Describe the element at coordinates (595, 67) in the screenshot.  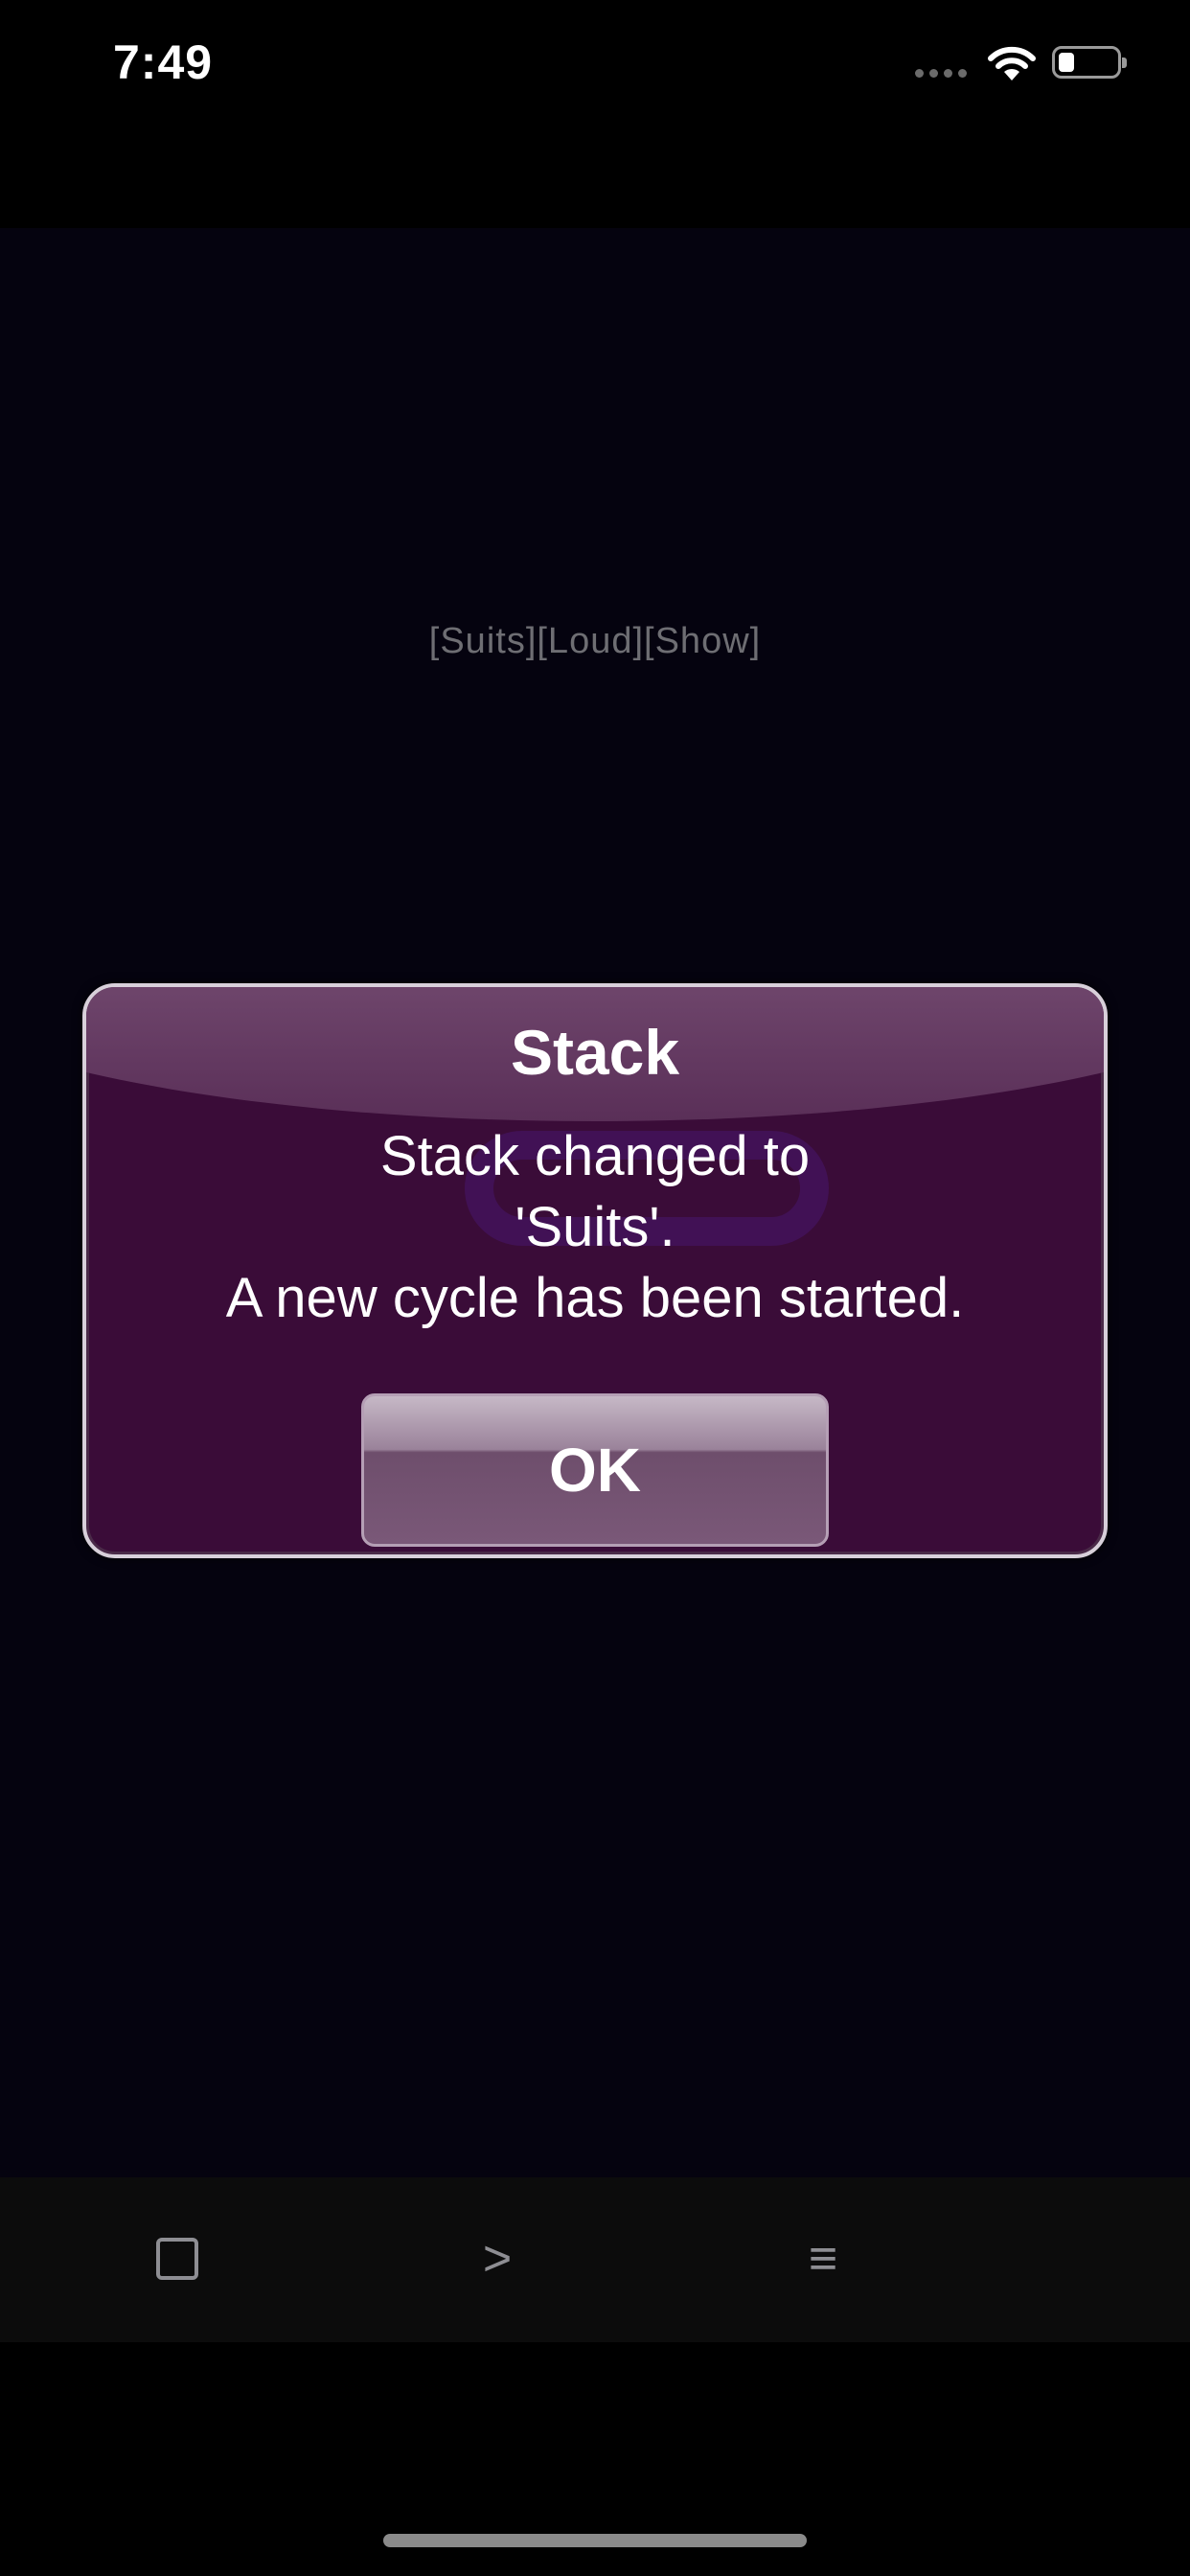
I see `status-bar: 7:49` at that location.